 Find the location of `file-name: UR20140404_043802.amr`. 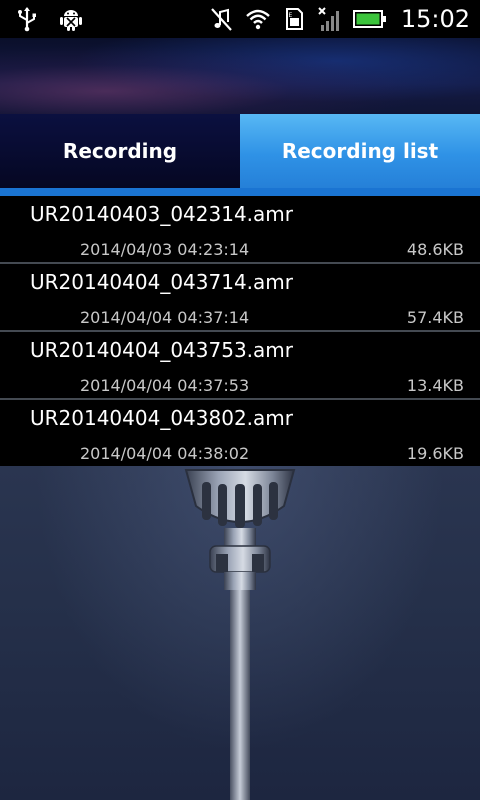

file-name: UR20140404_043802.amr is located at coordinates (161, 418).